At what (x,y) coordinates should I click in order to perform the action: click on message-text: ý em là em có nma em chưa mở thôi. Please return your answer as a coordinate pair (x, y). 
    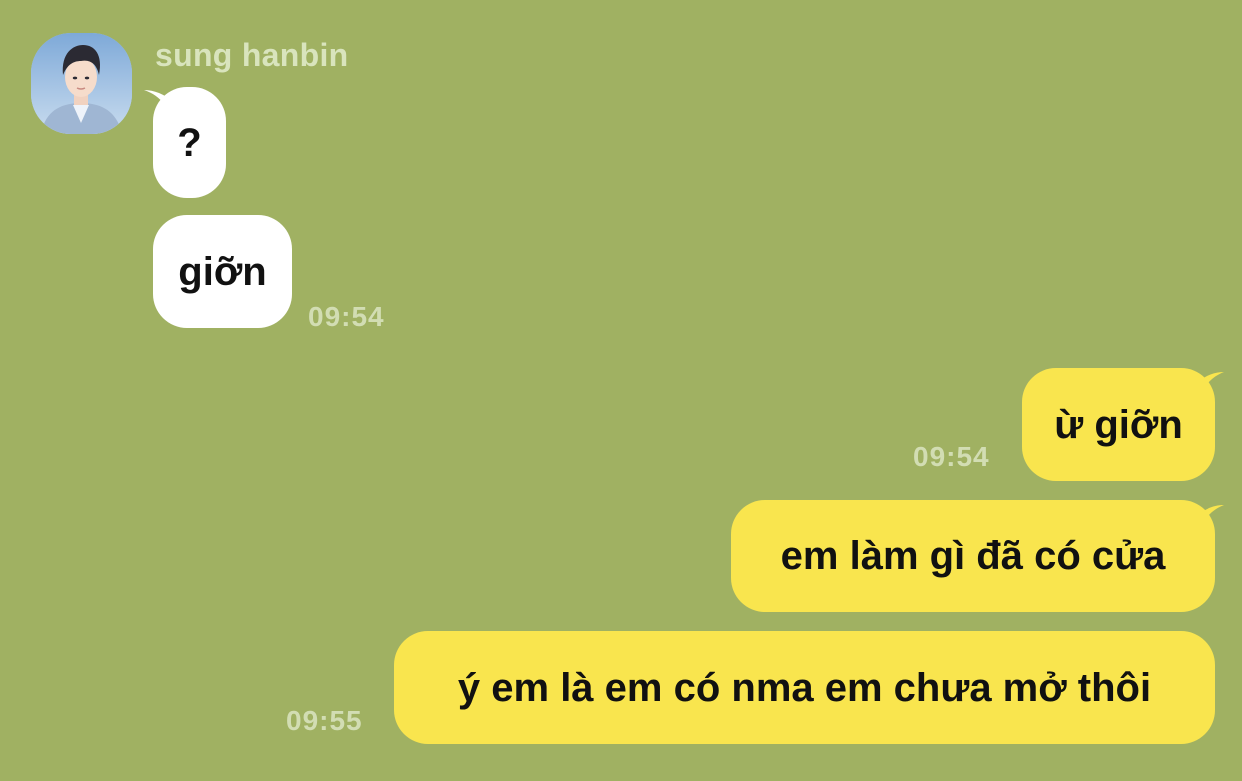
    Looking at the image, I should click on (804, 687).